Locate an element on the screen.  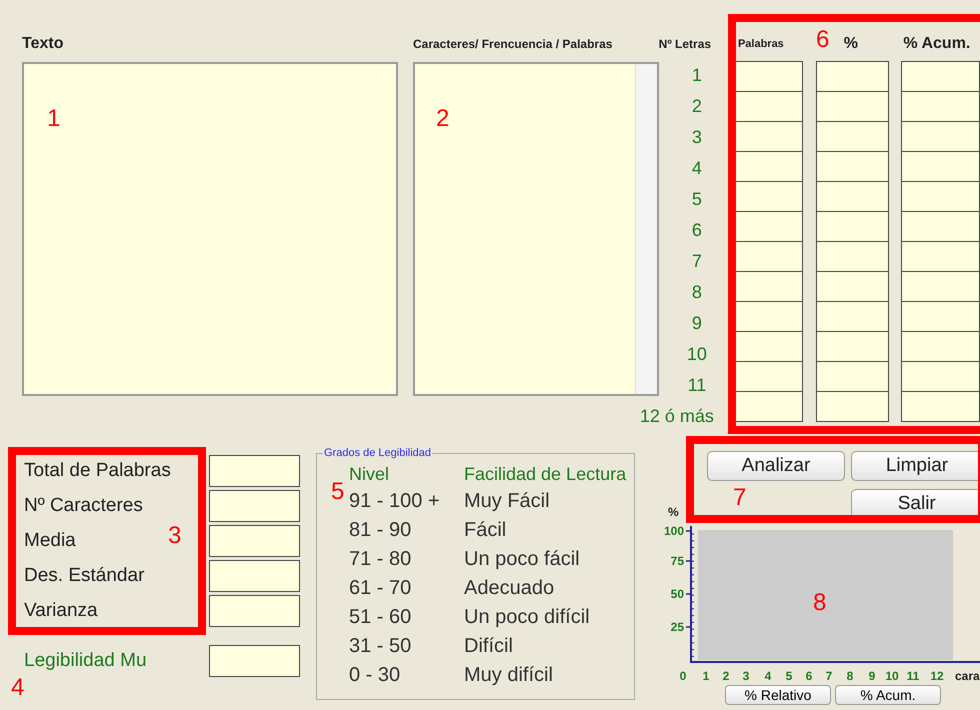
row-label: 12 ó más is located at coordinates (677, 416).